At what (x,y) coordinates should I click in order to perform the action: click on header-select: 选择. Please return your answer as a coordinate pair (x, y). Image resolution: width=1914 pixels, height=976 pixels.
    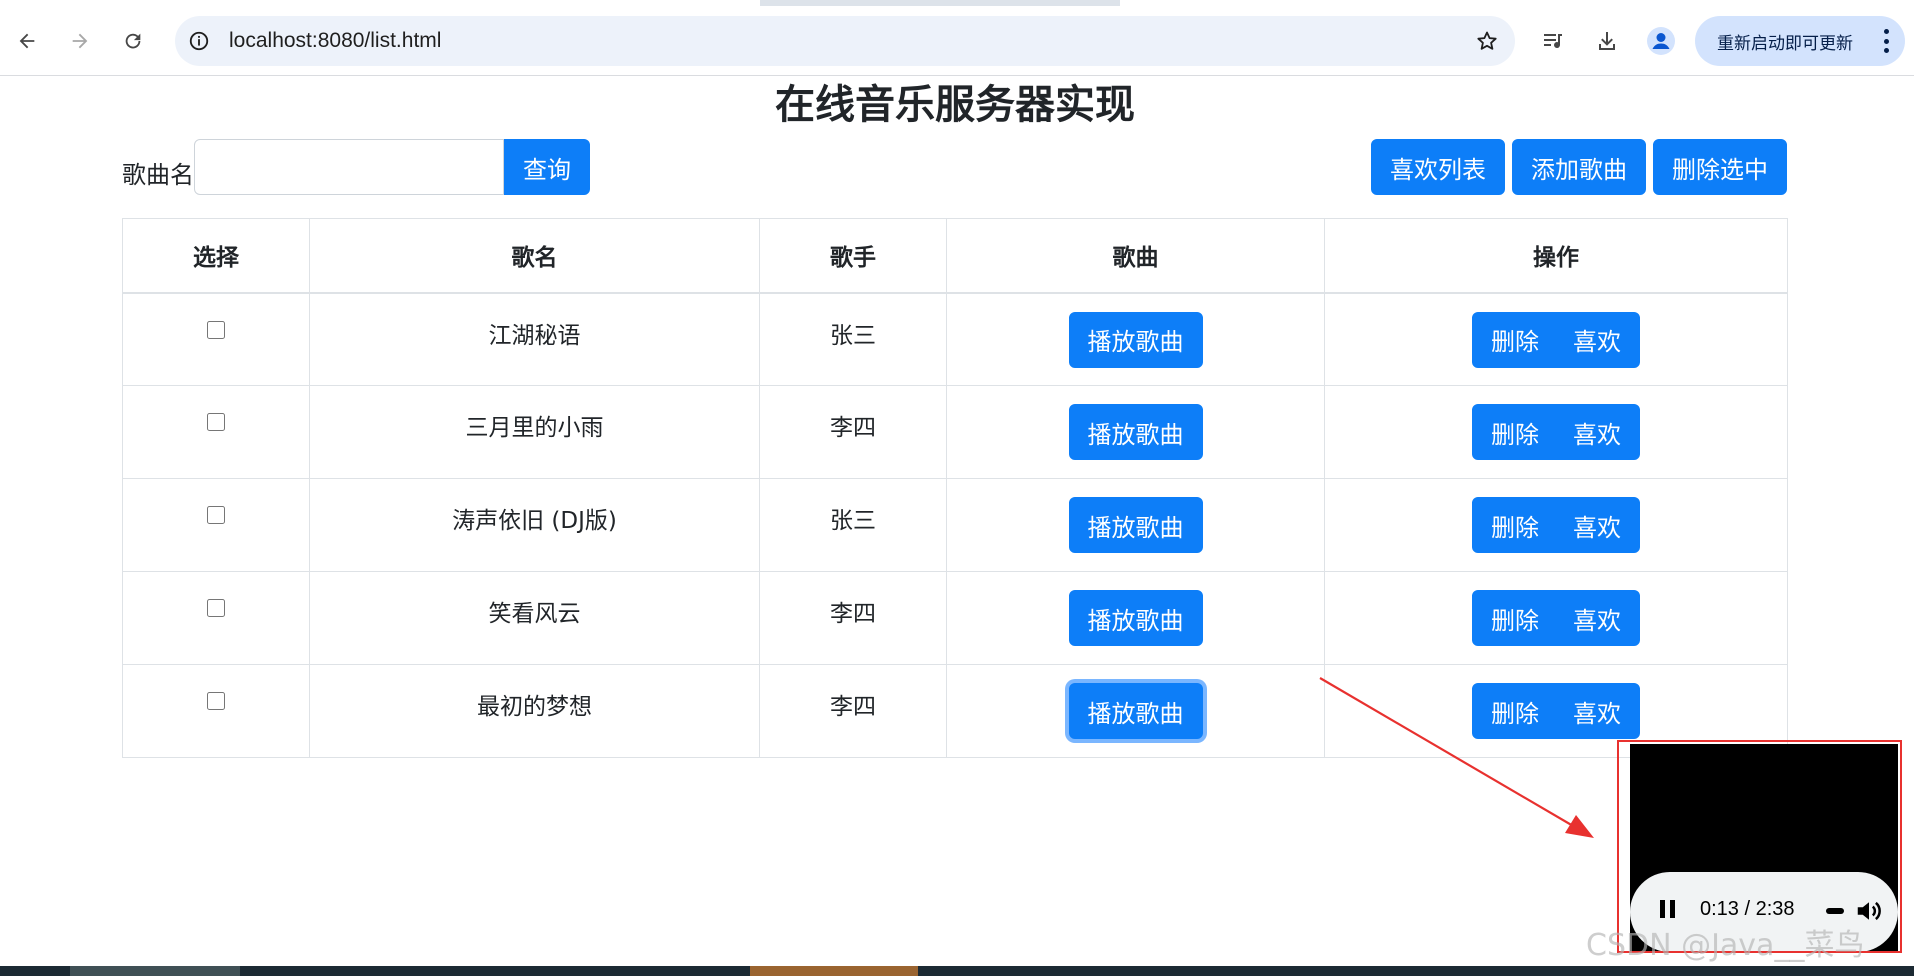
    Looking at the image, I should click on (216, 256).